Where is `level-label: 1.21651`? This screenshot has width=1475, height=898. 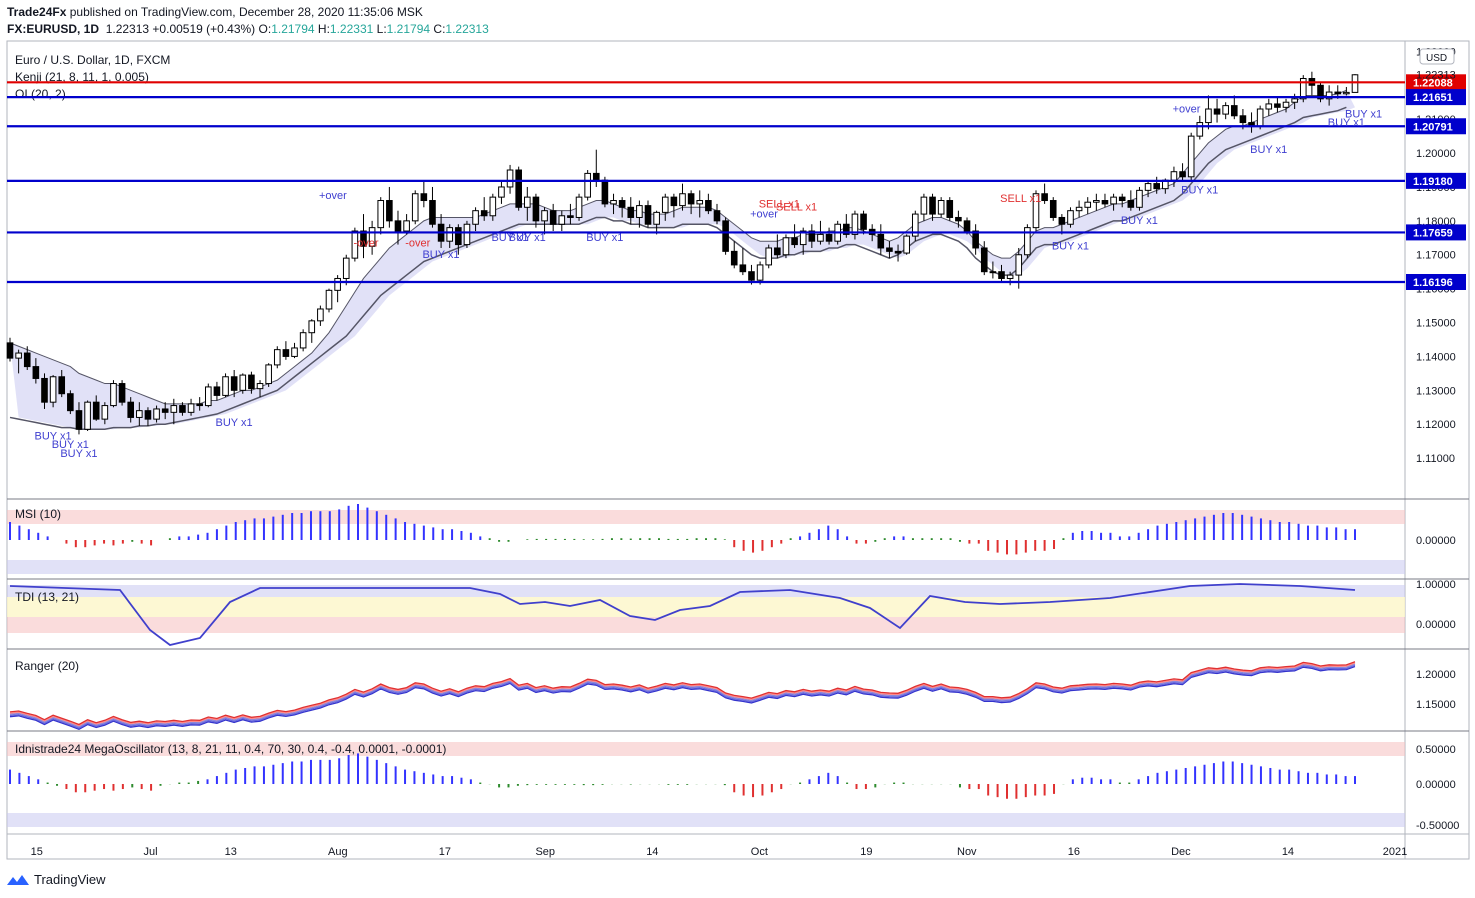
level-label: 1.21651 is located at coordinates (1433, 98).